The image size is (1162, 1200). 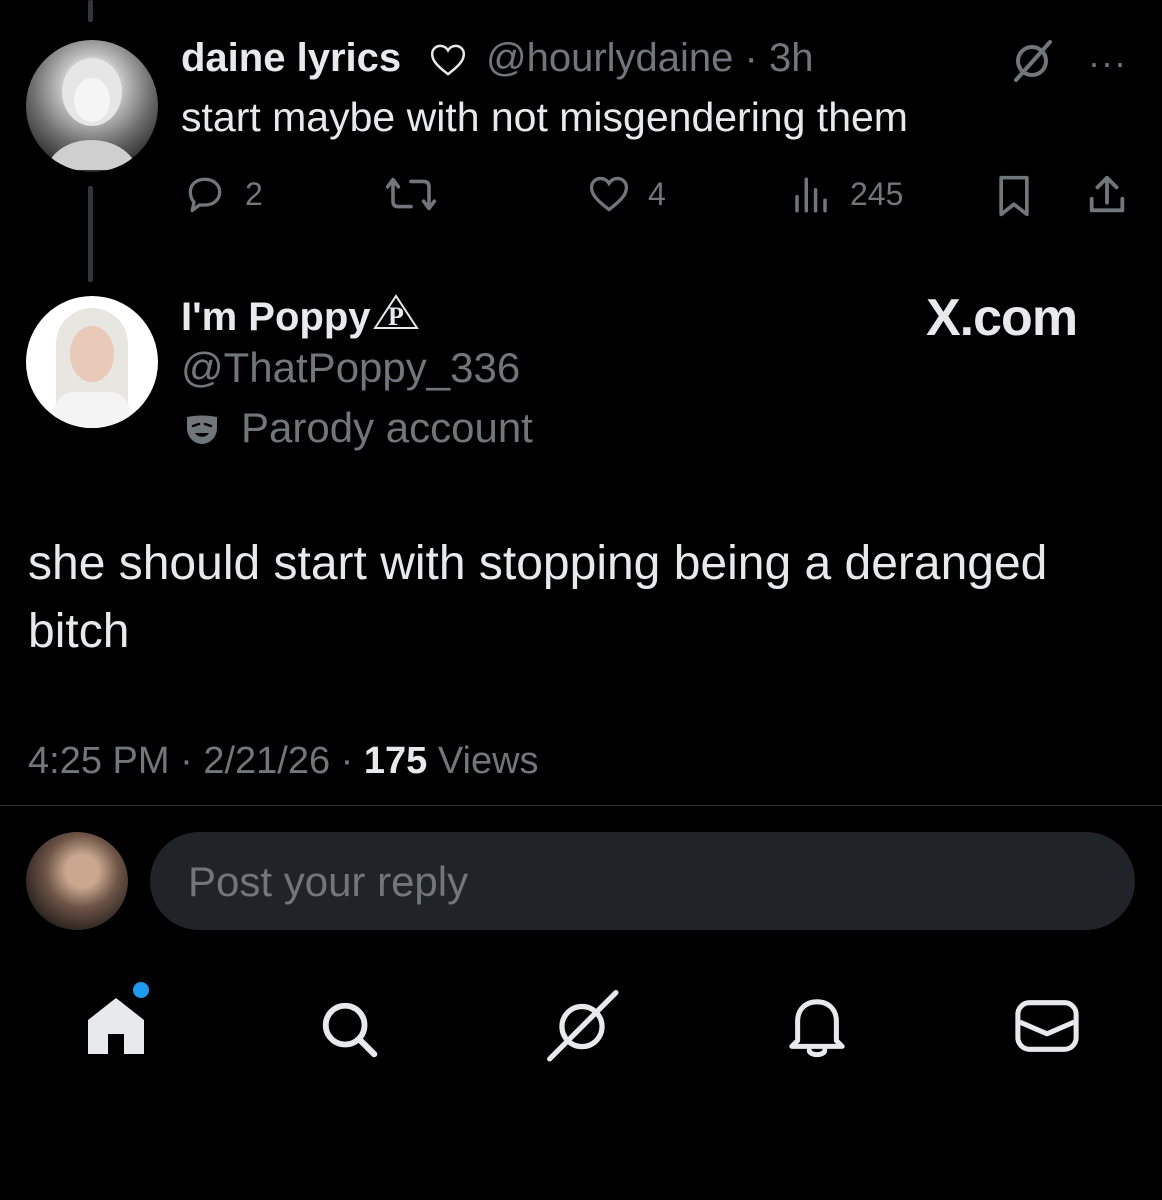 What do you see at coordinates (1107, 195) in the screenshot?
I see `share-icon` at bounding box center [1107, 195].